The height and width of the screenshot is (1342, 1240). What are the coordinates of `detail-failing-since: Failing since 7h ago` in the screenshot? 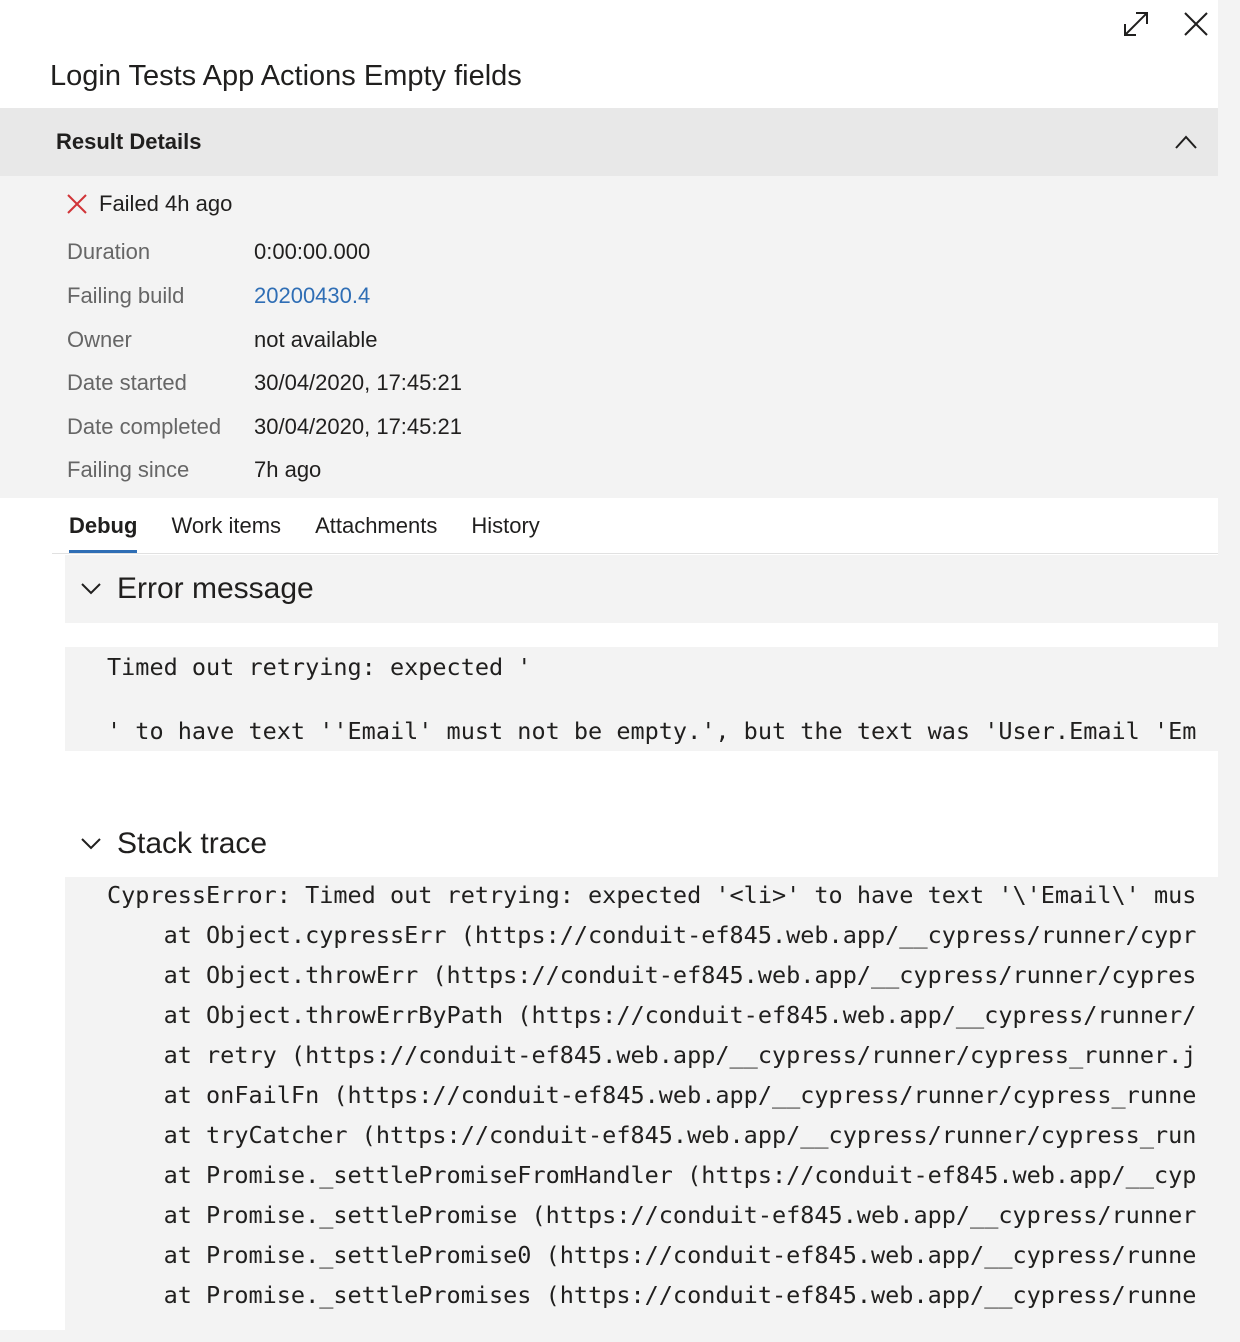 It's located at (194, 470).